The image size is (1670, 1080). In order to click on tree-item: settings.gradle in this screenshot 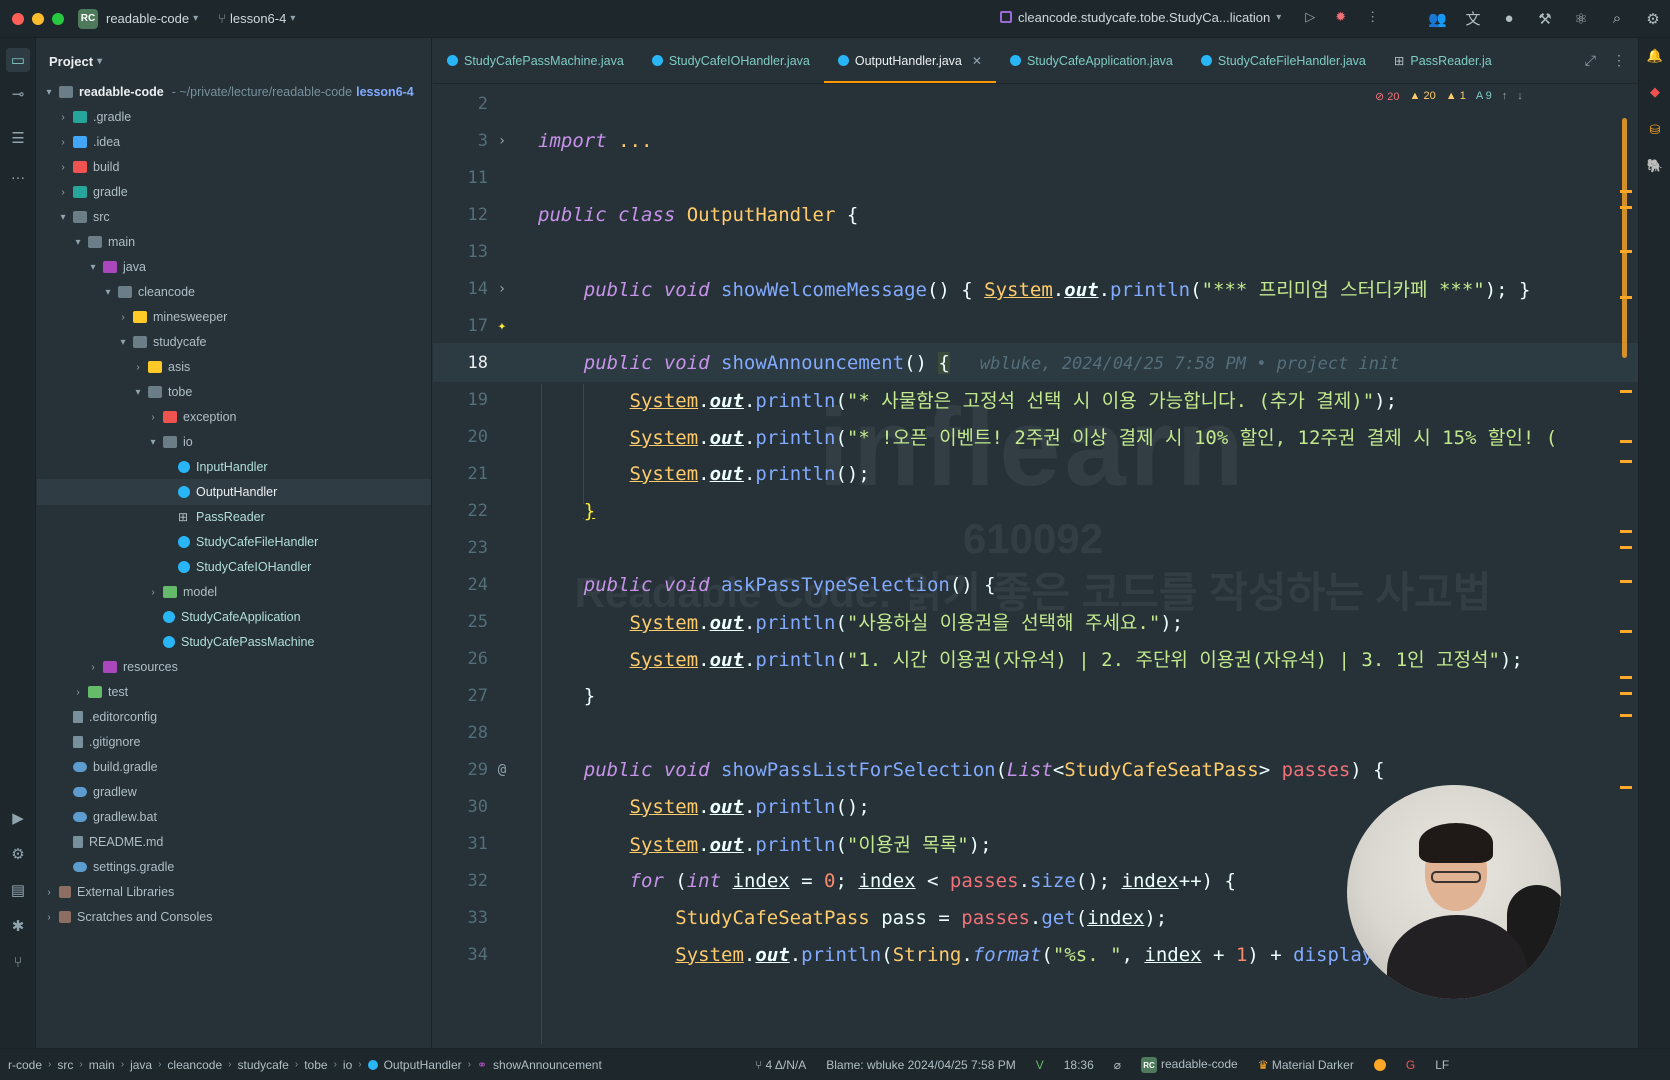, I will do `click(234, 867)`.